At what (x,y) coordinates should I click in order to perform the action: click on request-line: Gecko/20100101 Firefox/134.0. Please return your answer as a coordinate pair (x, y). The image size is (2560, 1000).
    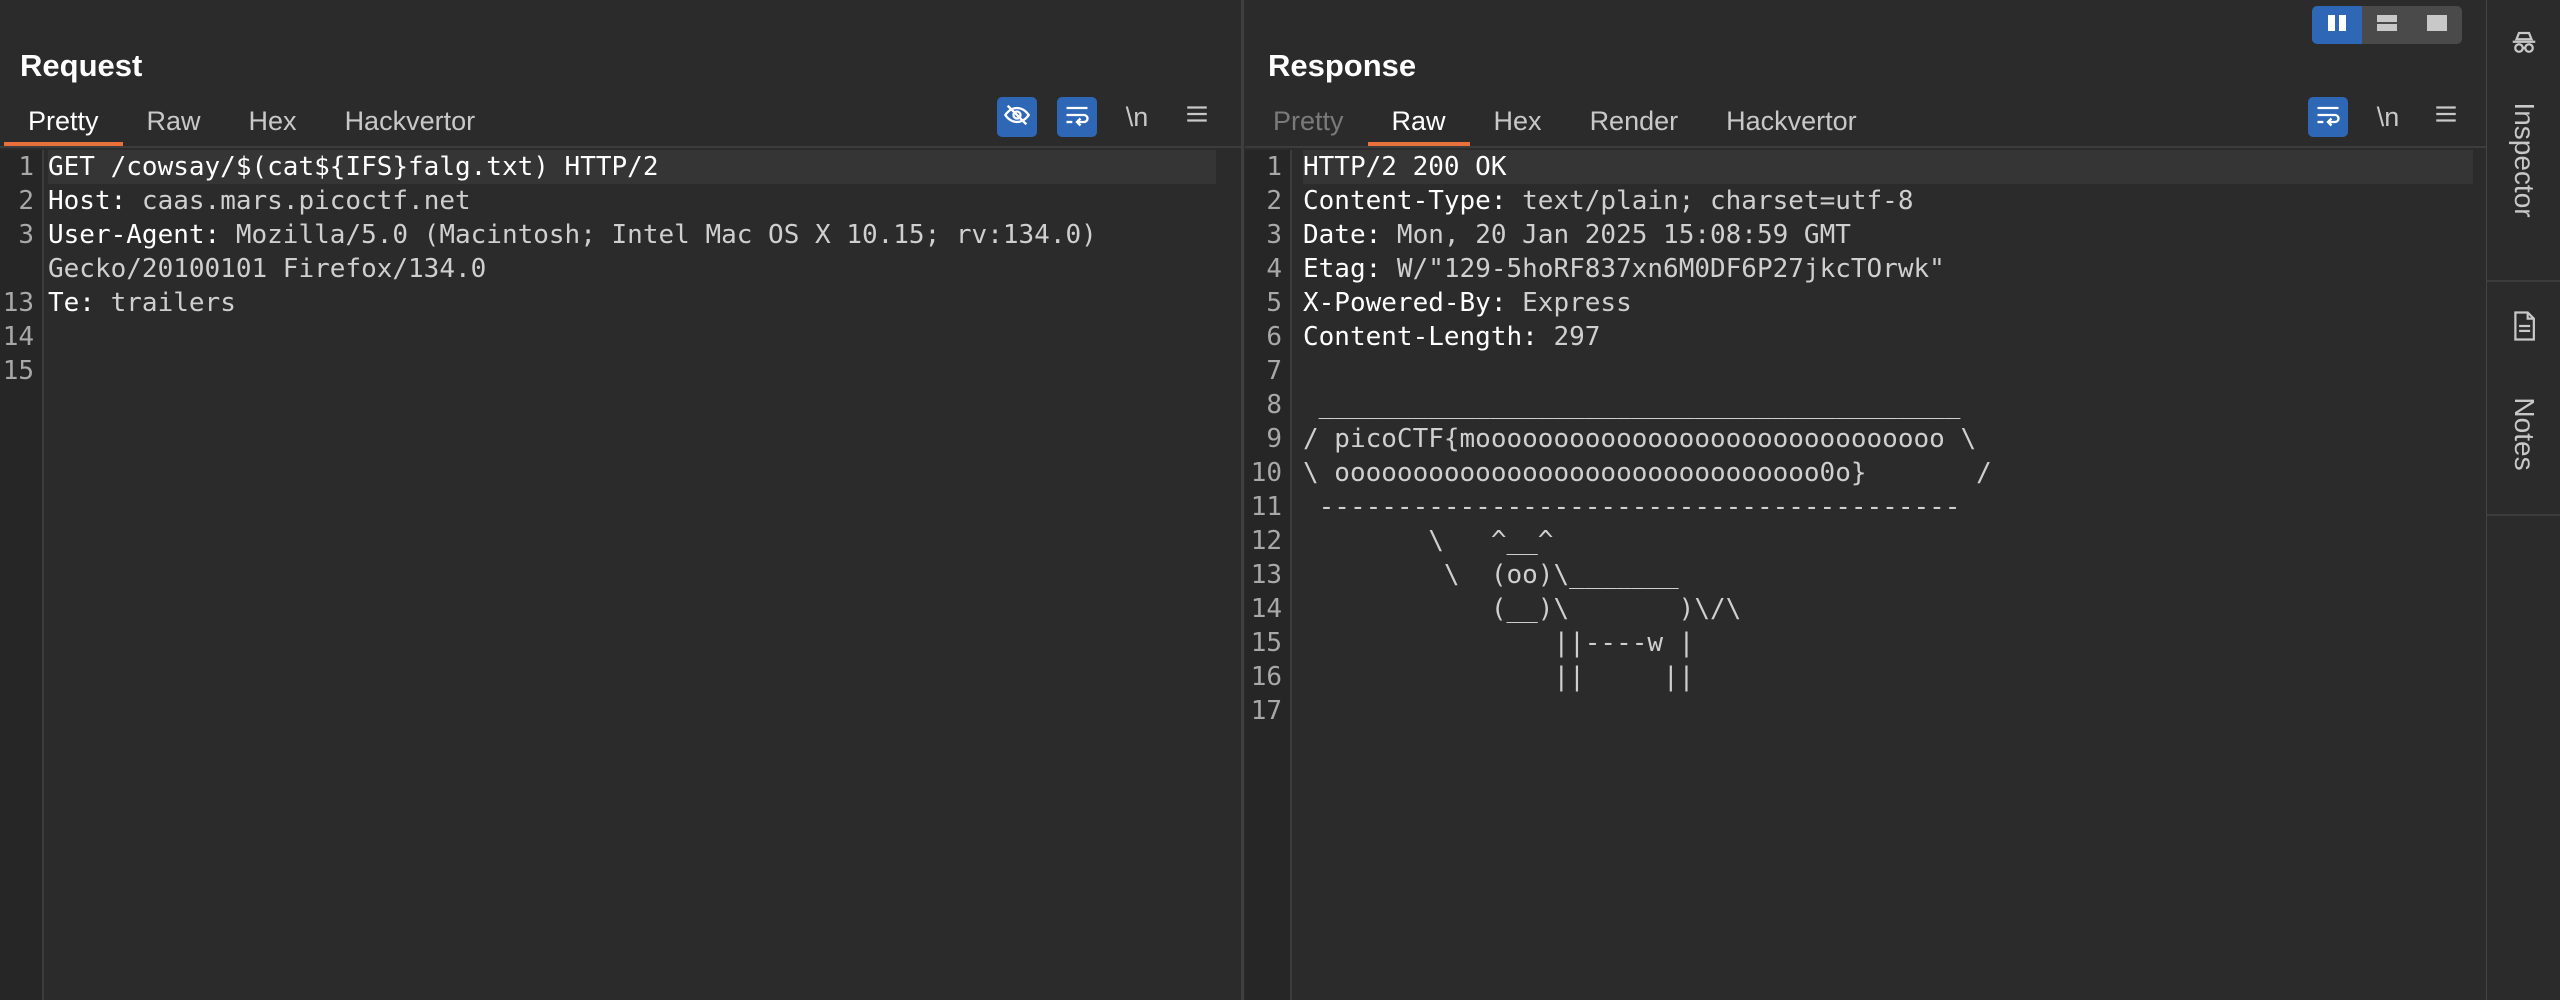
    Looking at the image, I should click on (632, 269).